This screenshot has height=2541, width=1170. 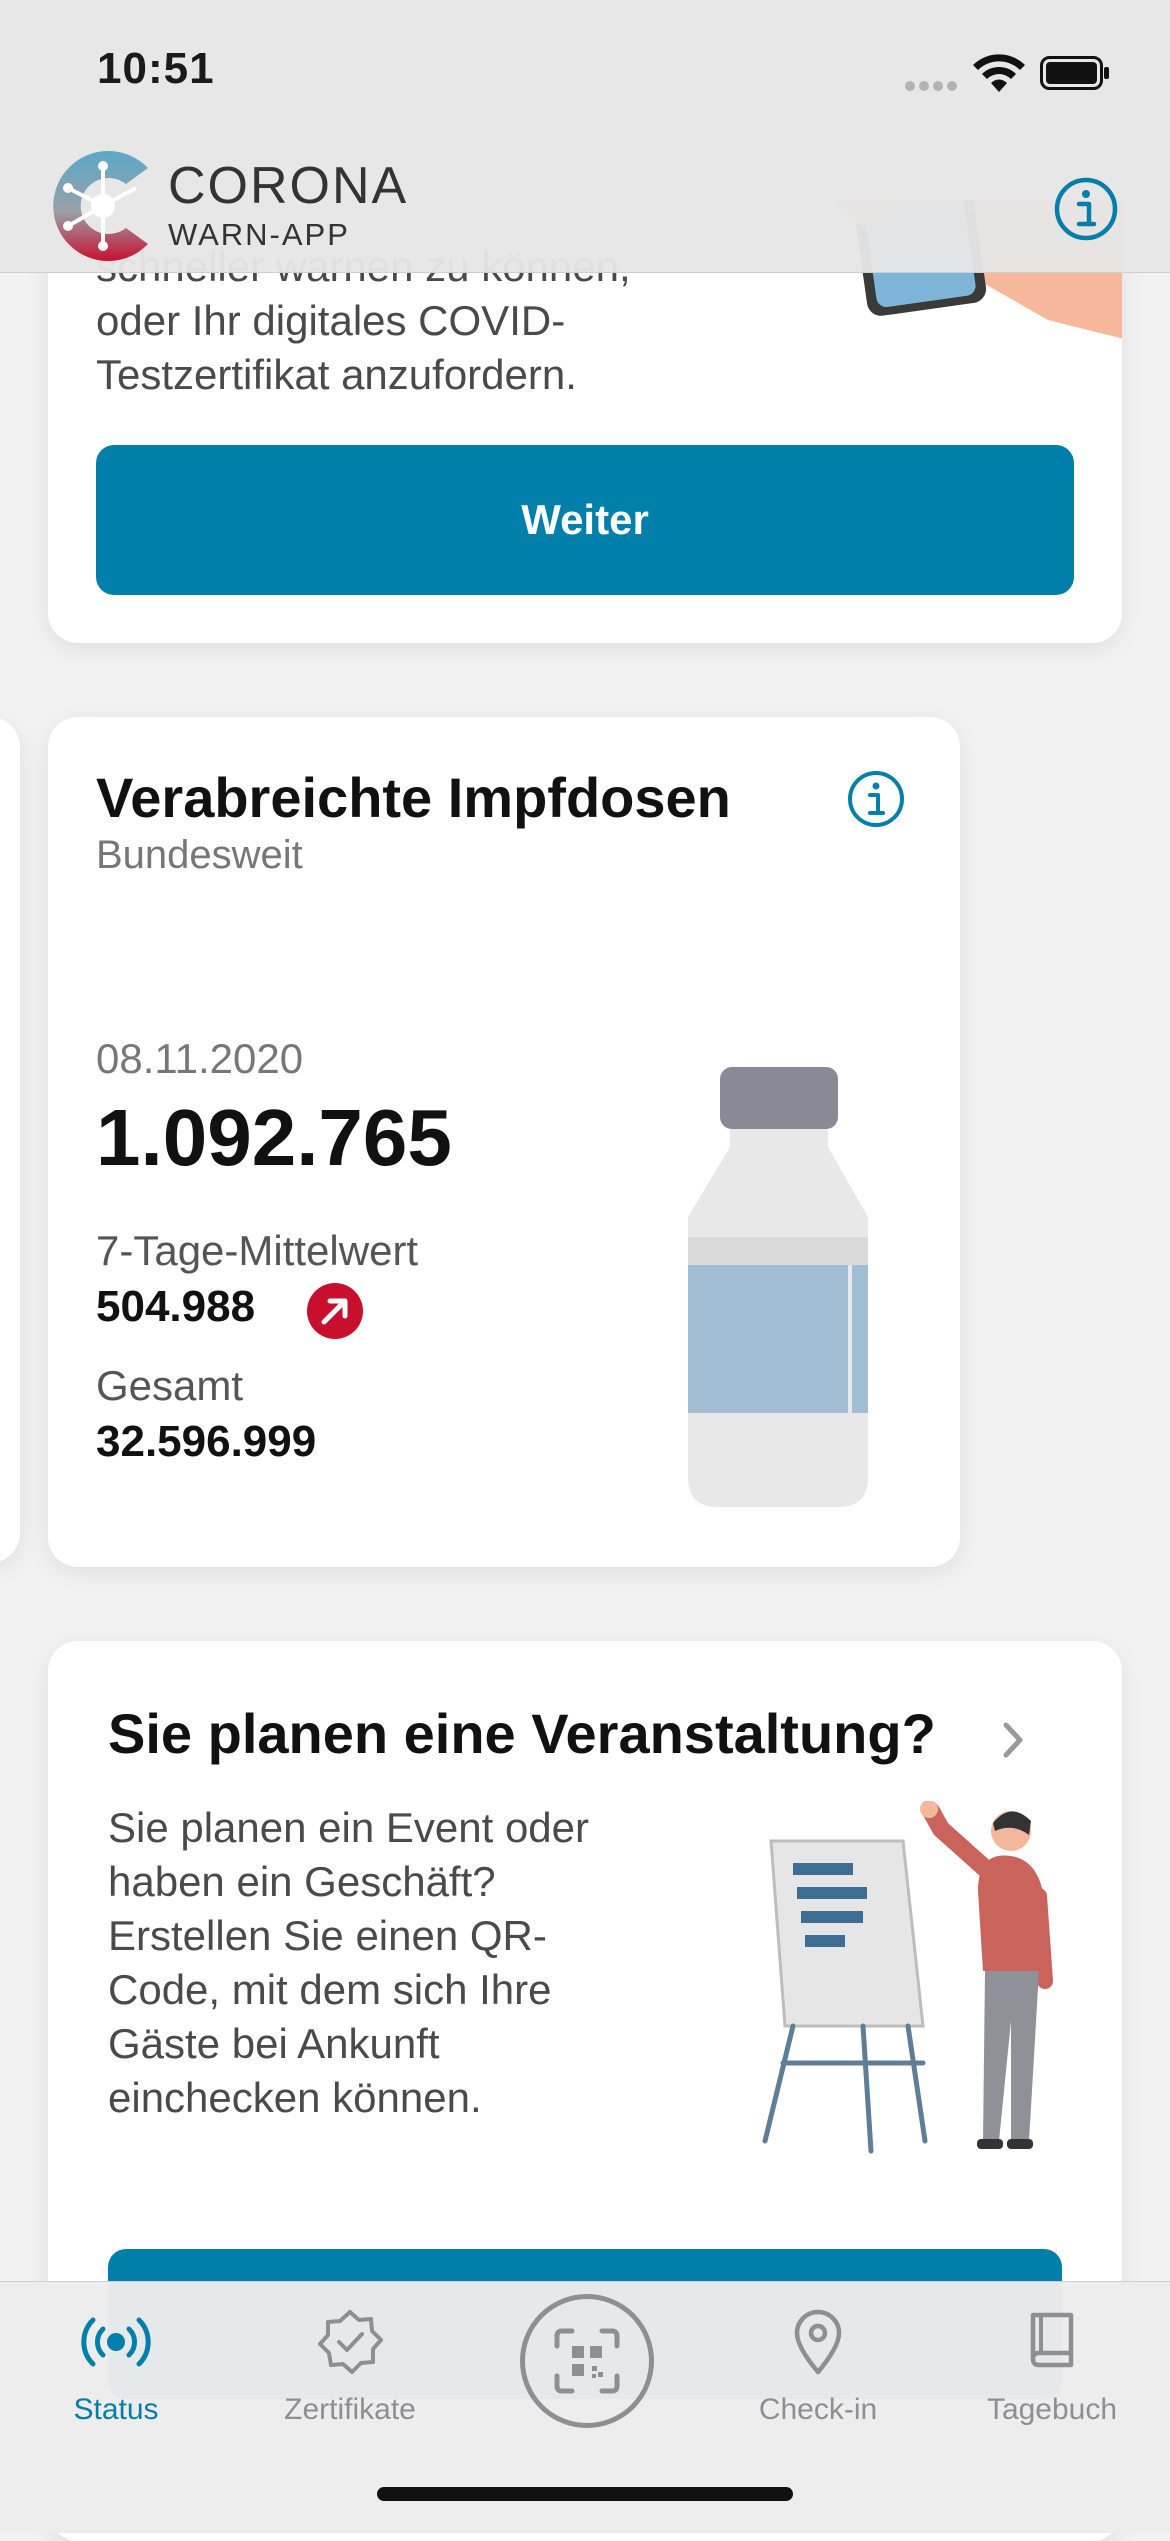 I want to click on vaccination-value: 1.092.765, so click(x=274, y=1137).